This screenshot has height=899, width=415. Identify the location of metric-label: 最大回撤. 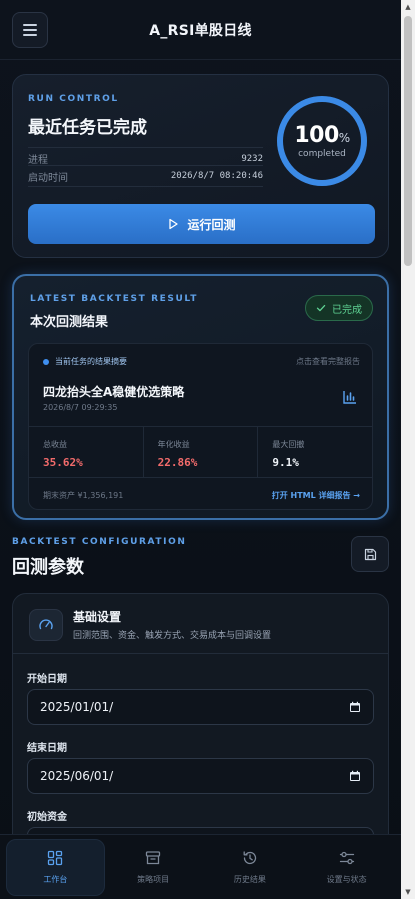
(288, 444).